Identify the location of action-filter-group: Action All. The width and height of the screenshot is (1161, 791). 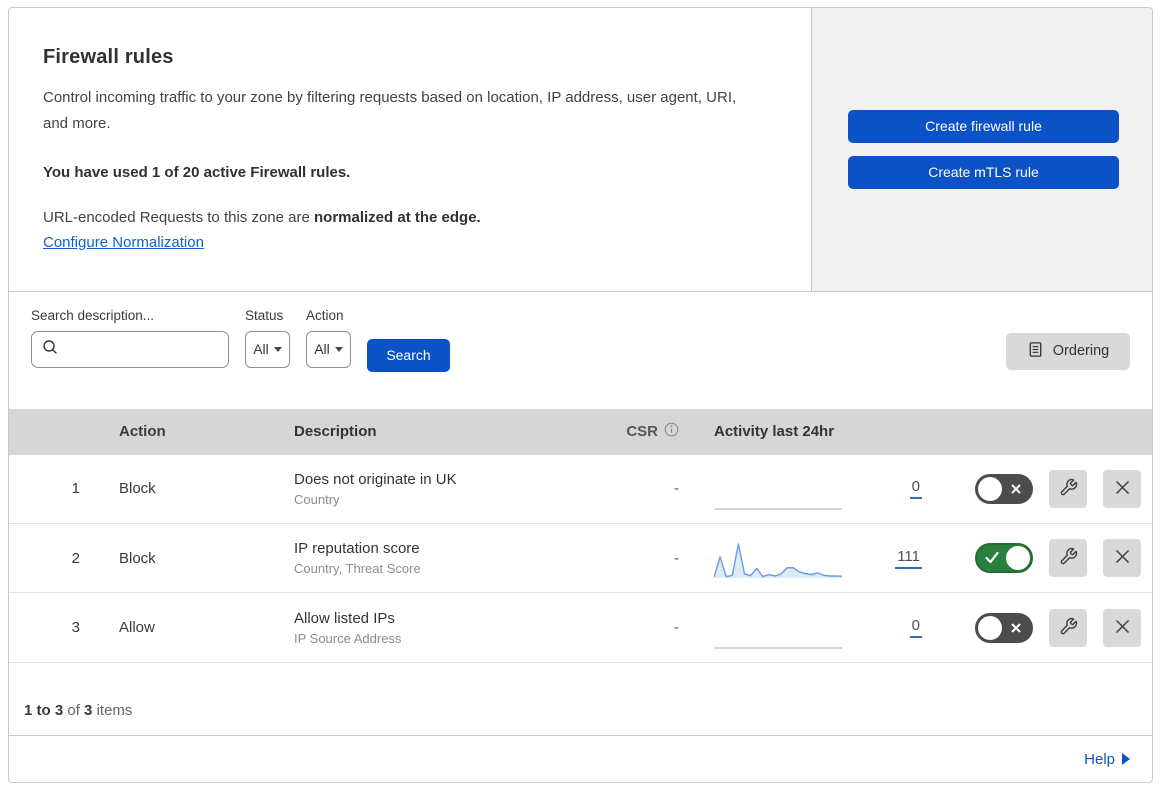
(328, 338).